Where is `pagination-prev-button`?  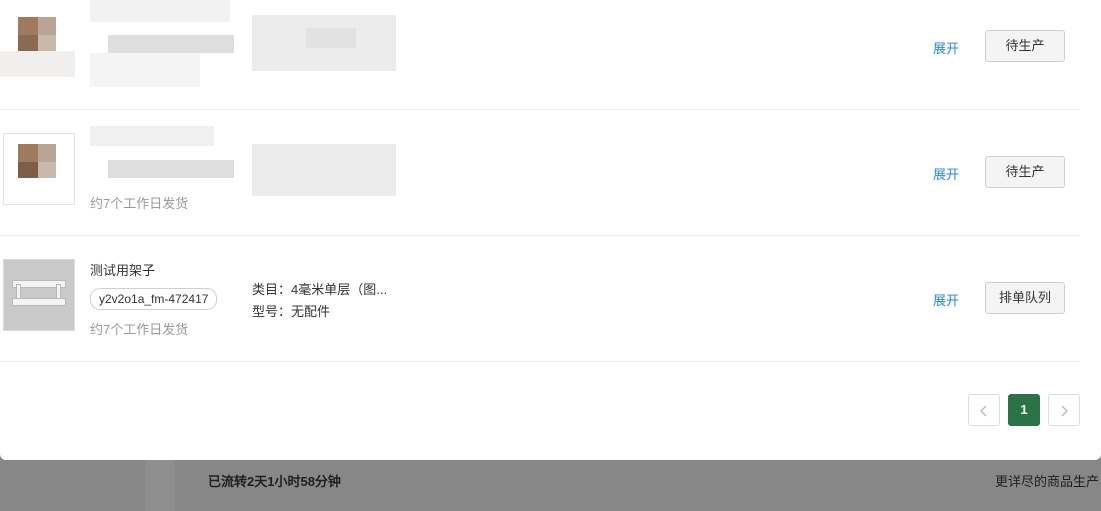
pagination-prev-button is located at coordinates (984, 410).